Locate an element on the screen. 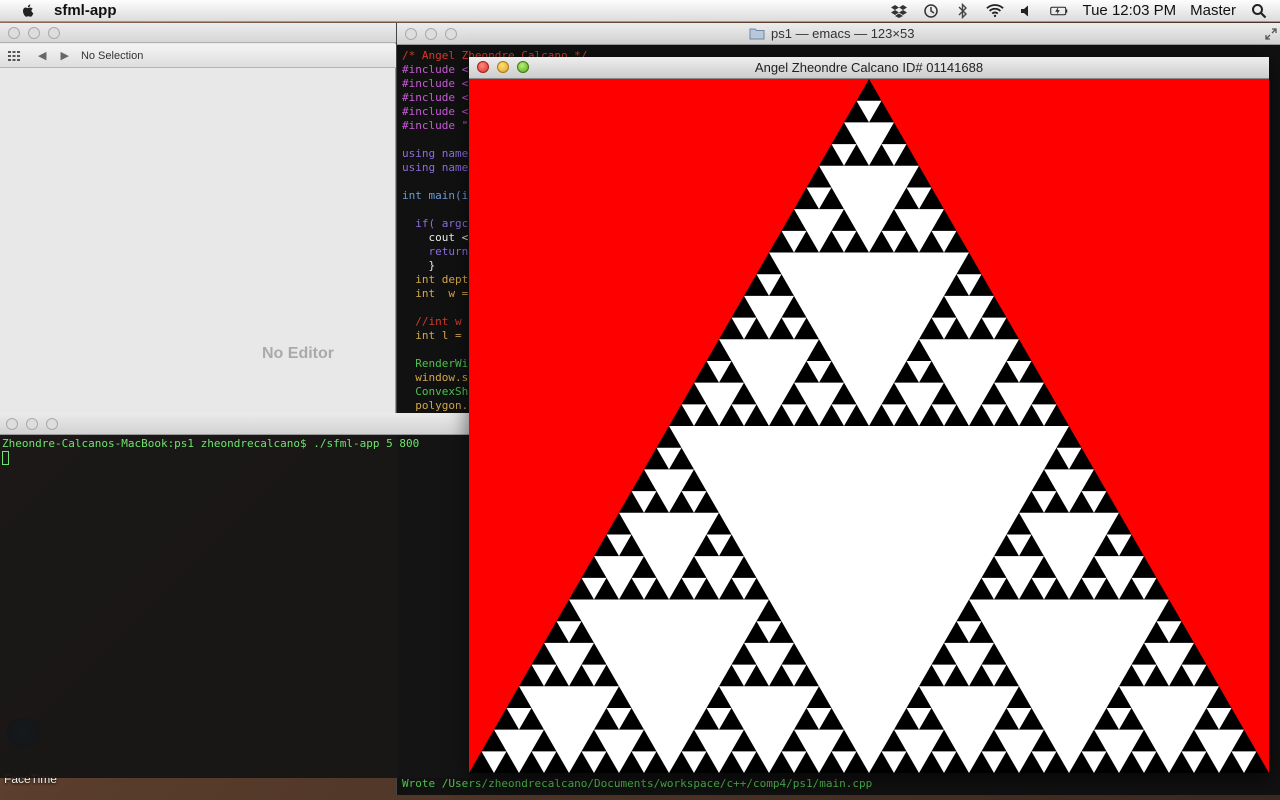 This screenshot has height=800, width=1280. back-arrow-icon: ◀ is located at coordinates (42, 55).